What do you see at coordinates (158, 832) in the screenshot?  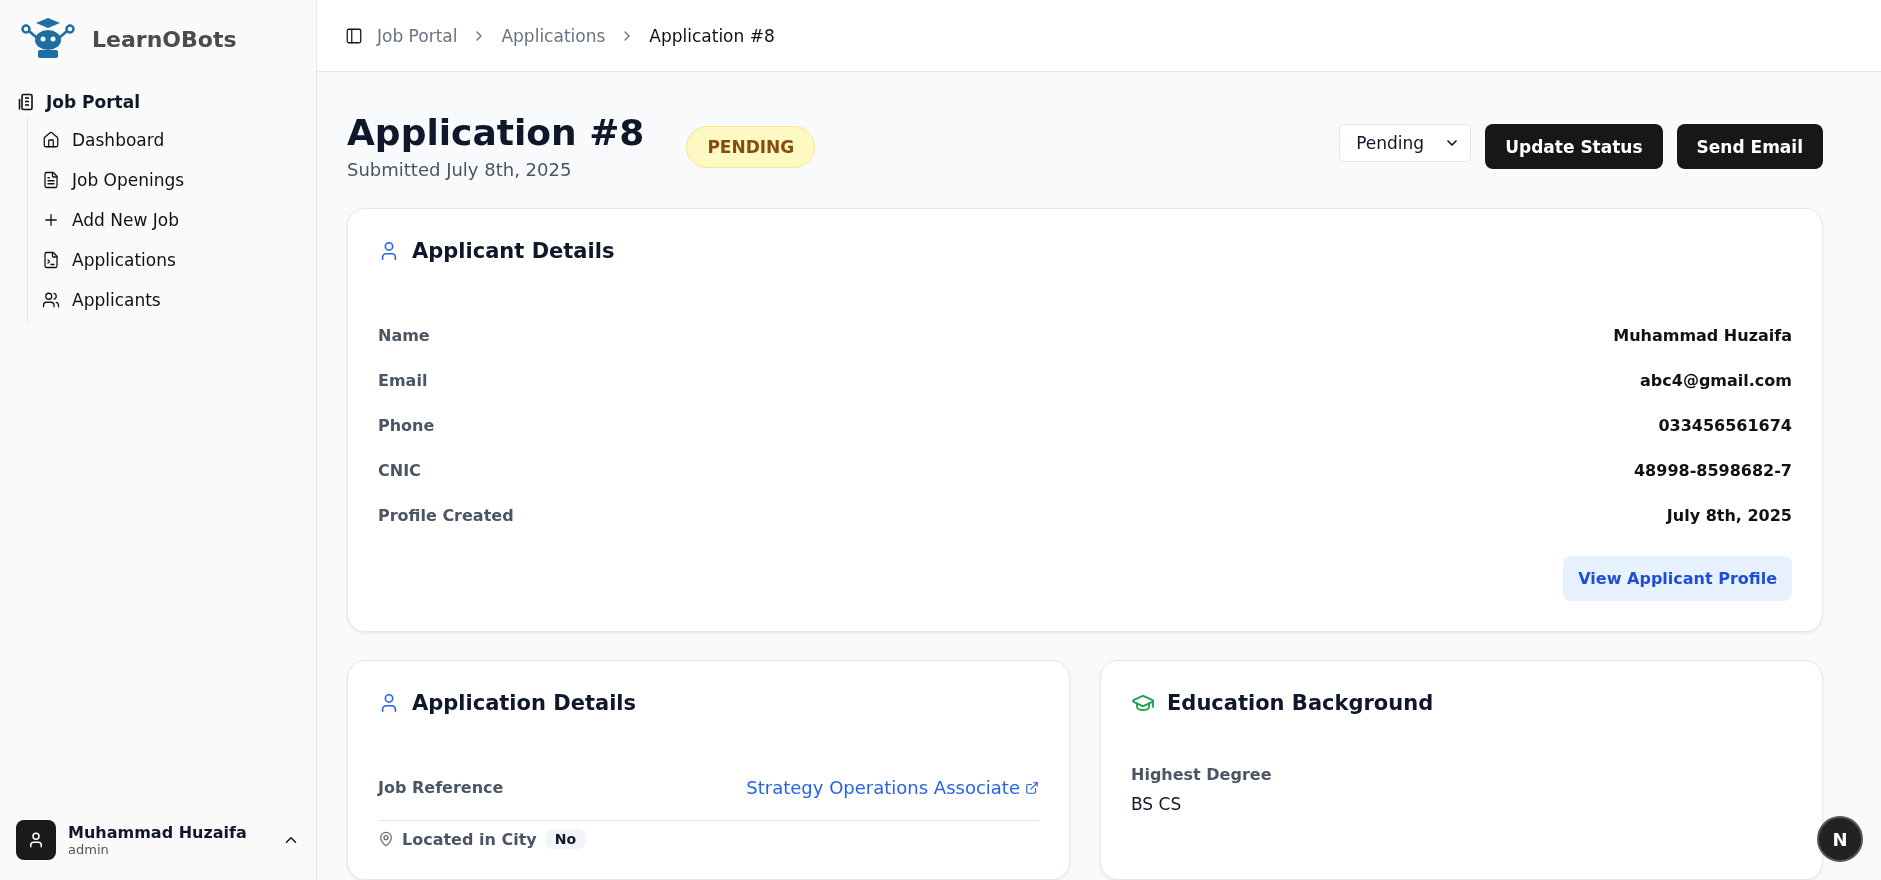 I see `user-name: Muhammad Huzaifa` at bounding box center [158, 832].